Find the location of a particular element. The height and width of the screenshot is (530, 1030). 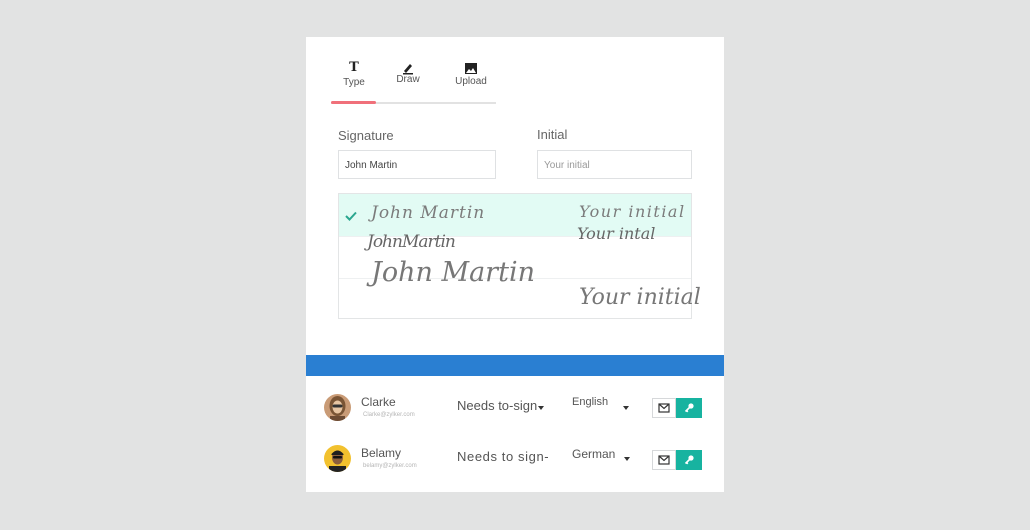

active-tab-indicator is located at coordinates (353, 102).